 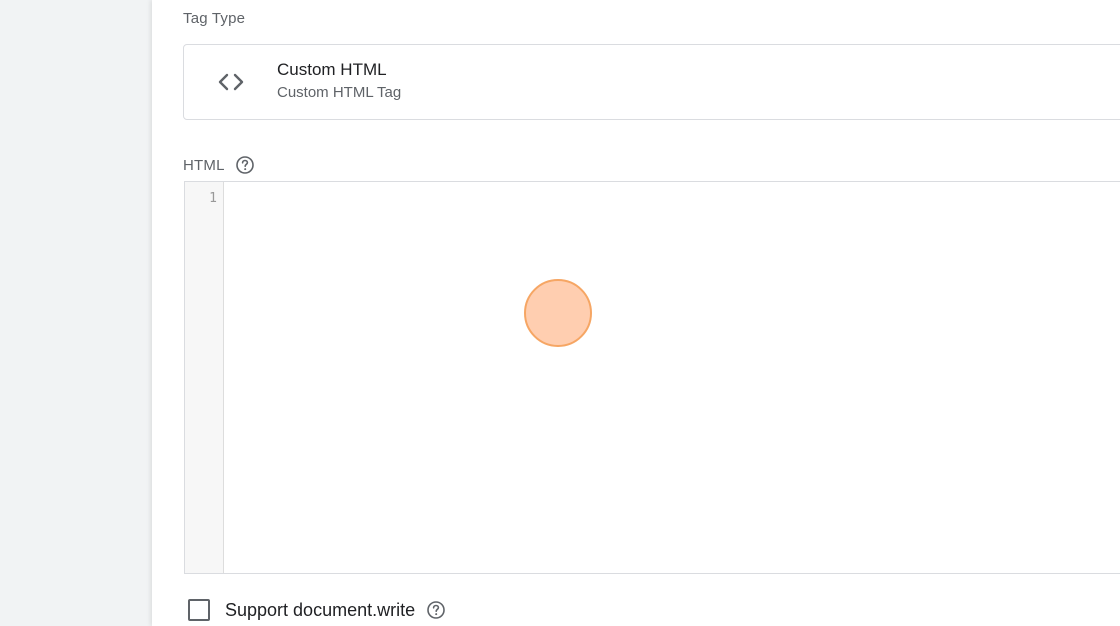 What do you see at coordinates (204, 377) in the screenshot?
I see `editor-line-gutter: 1` at bounding box center [204, 377].